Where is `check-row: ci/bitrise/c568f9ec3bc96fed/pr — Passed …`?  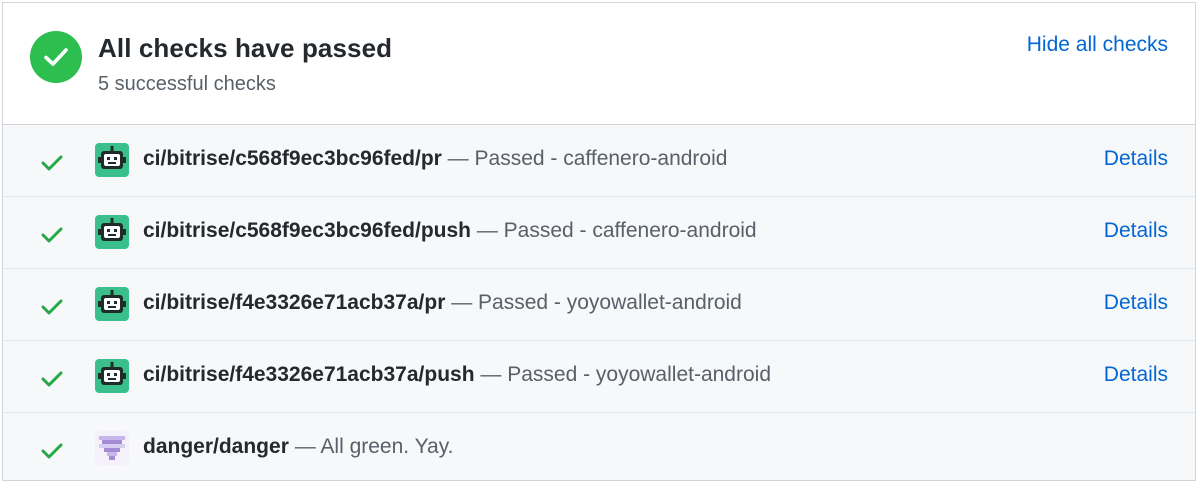
check-row: ci/bitrise/c568f9ec3bc96fed/pr — Passed … is located at coordinates (599, 161).